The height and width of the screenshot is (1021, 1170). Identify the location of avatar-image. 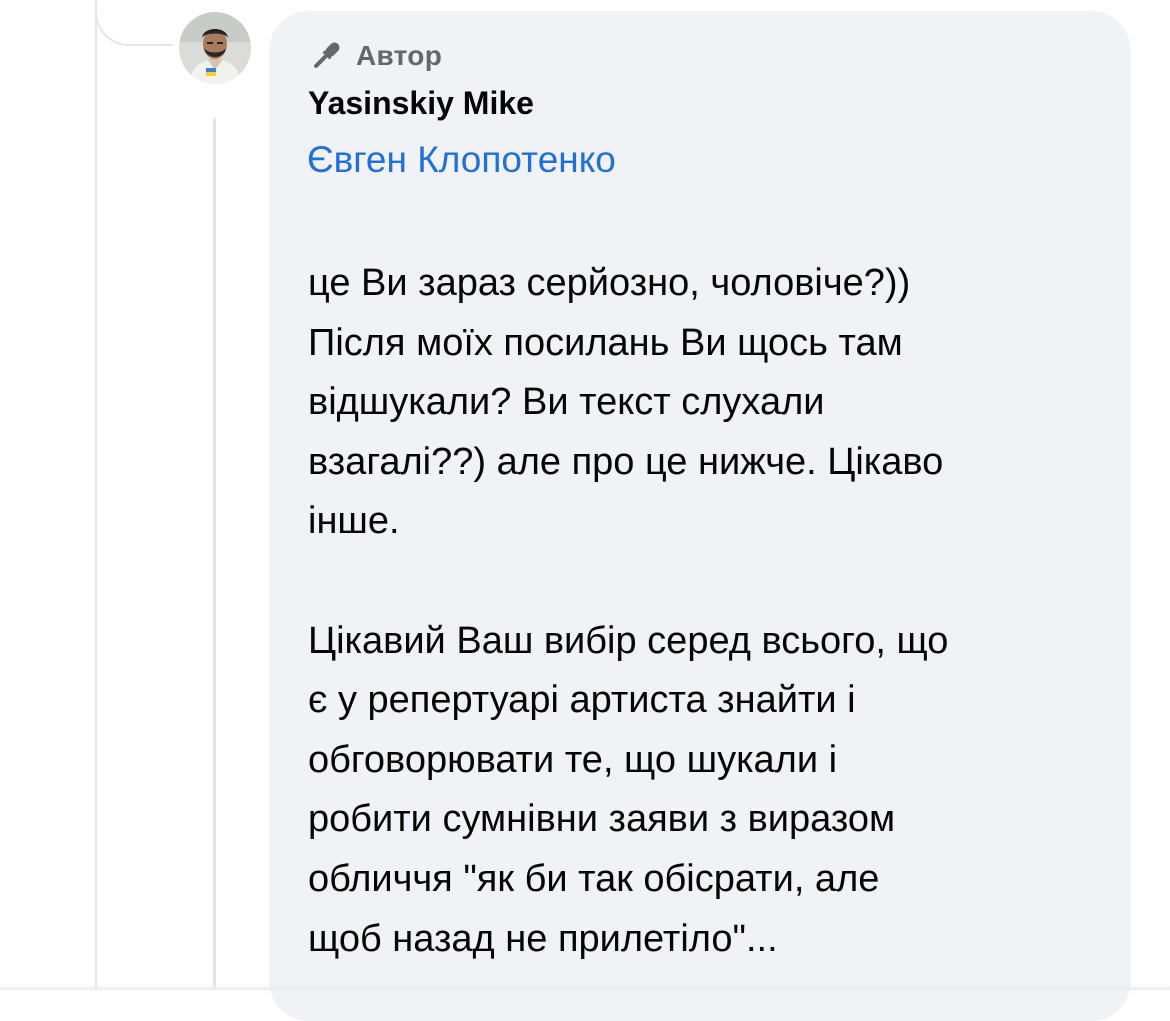
(215, 48).